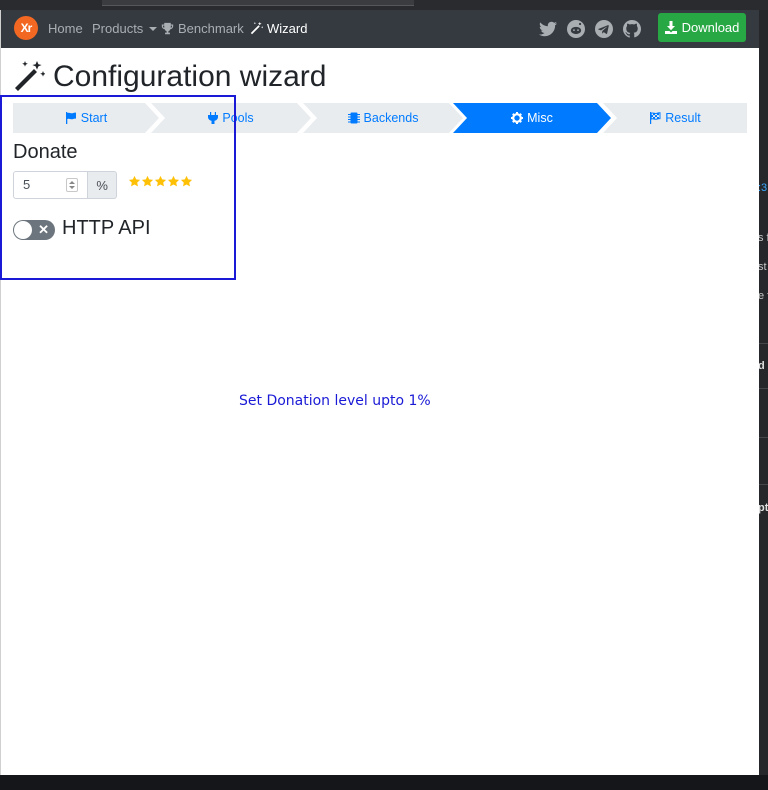 This screenshot has width=768, height=790. Describe the element at coordinates (287, 28) in the screenshot. I see `nav-wizard-label: Wizard` at that location.